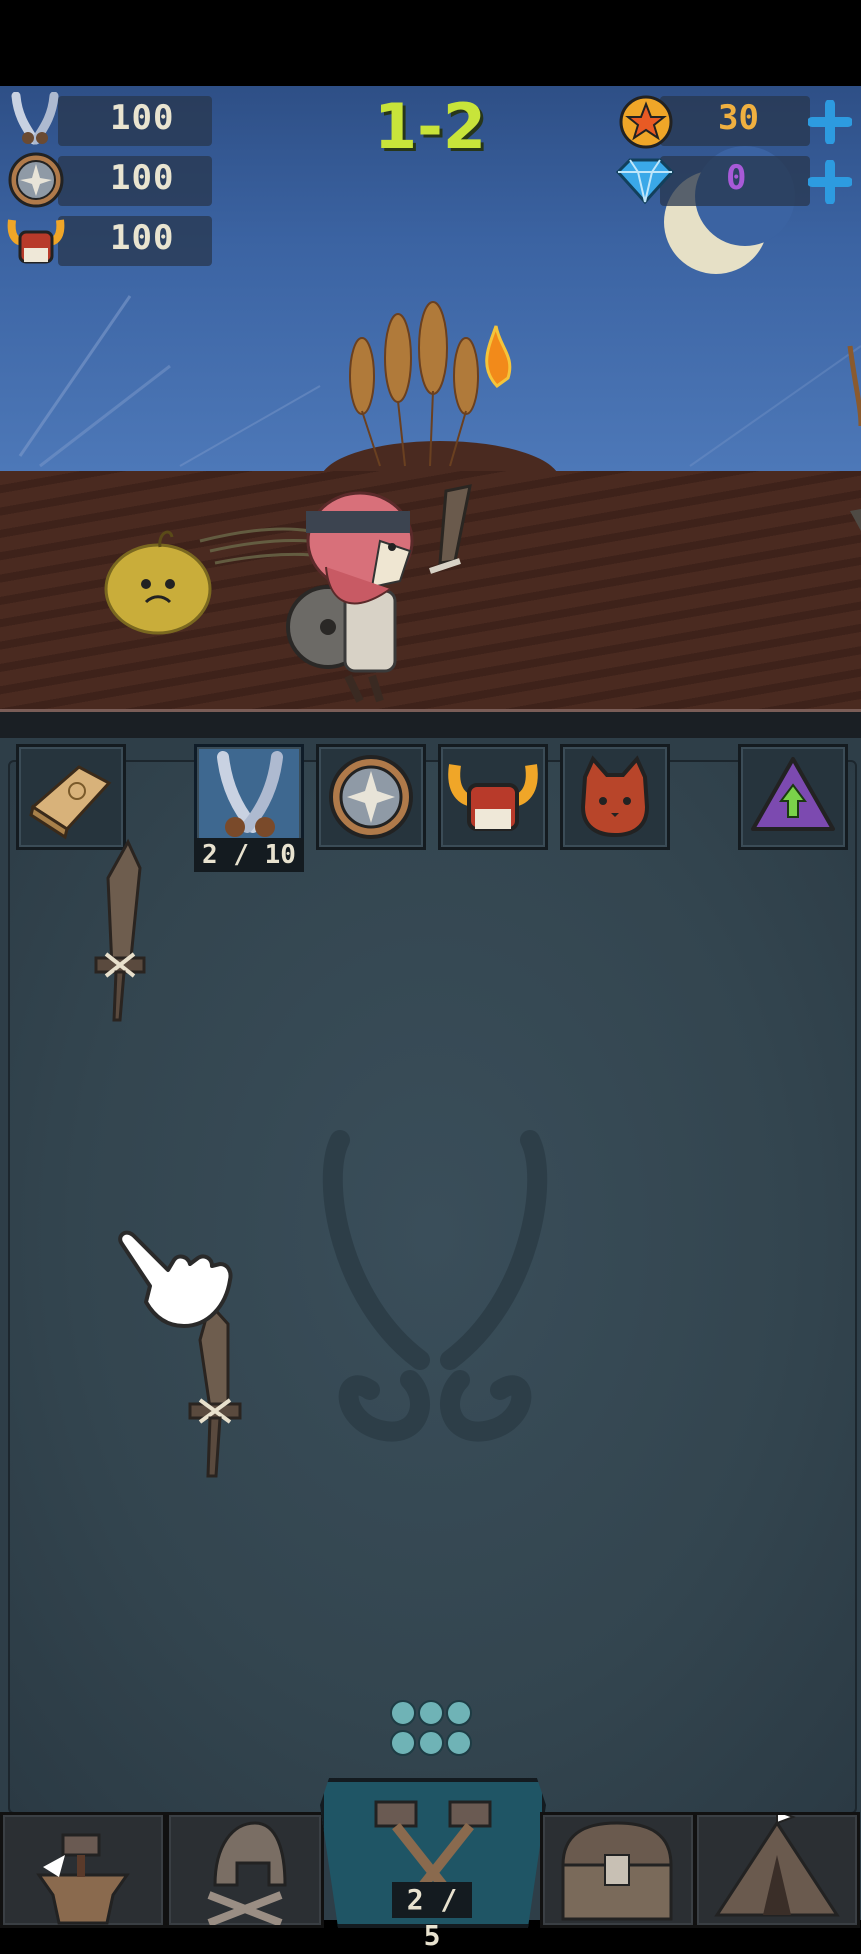  I want to click on nav-camp, so click(777, 1868).